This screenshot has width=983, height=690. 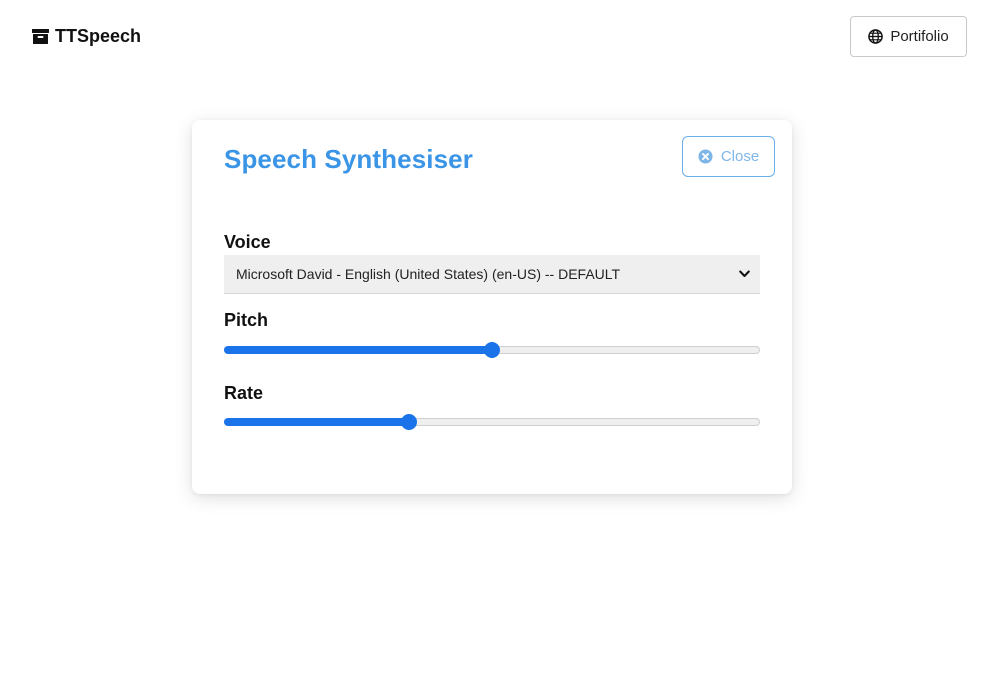 I want to click on pitch-slider-fill, so click(x=358, y=350).